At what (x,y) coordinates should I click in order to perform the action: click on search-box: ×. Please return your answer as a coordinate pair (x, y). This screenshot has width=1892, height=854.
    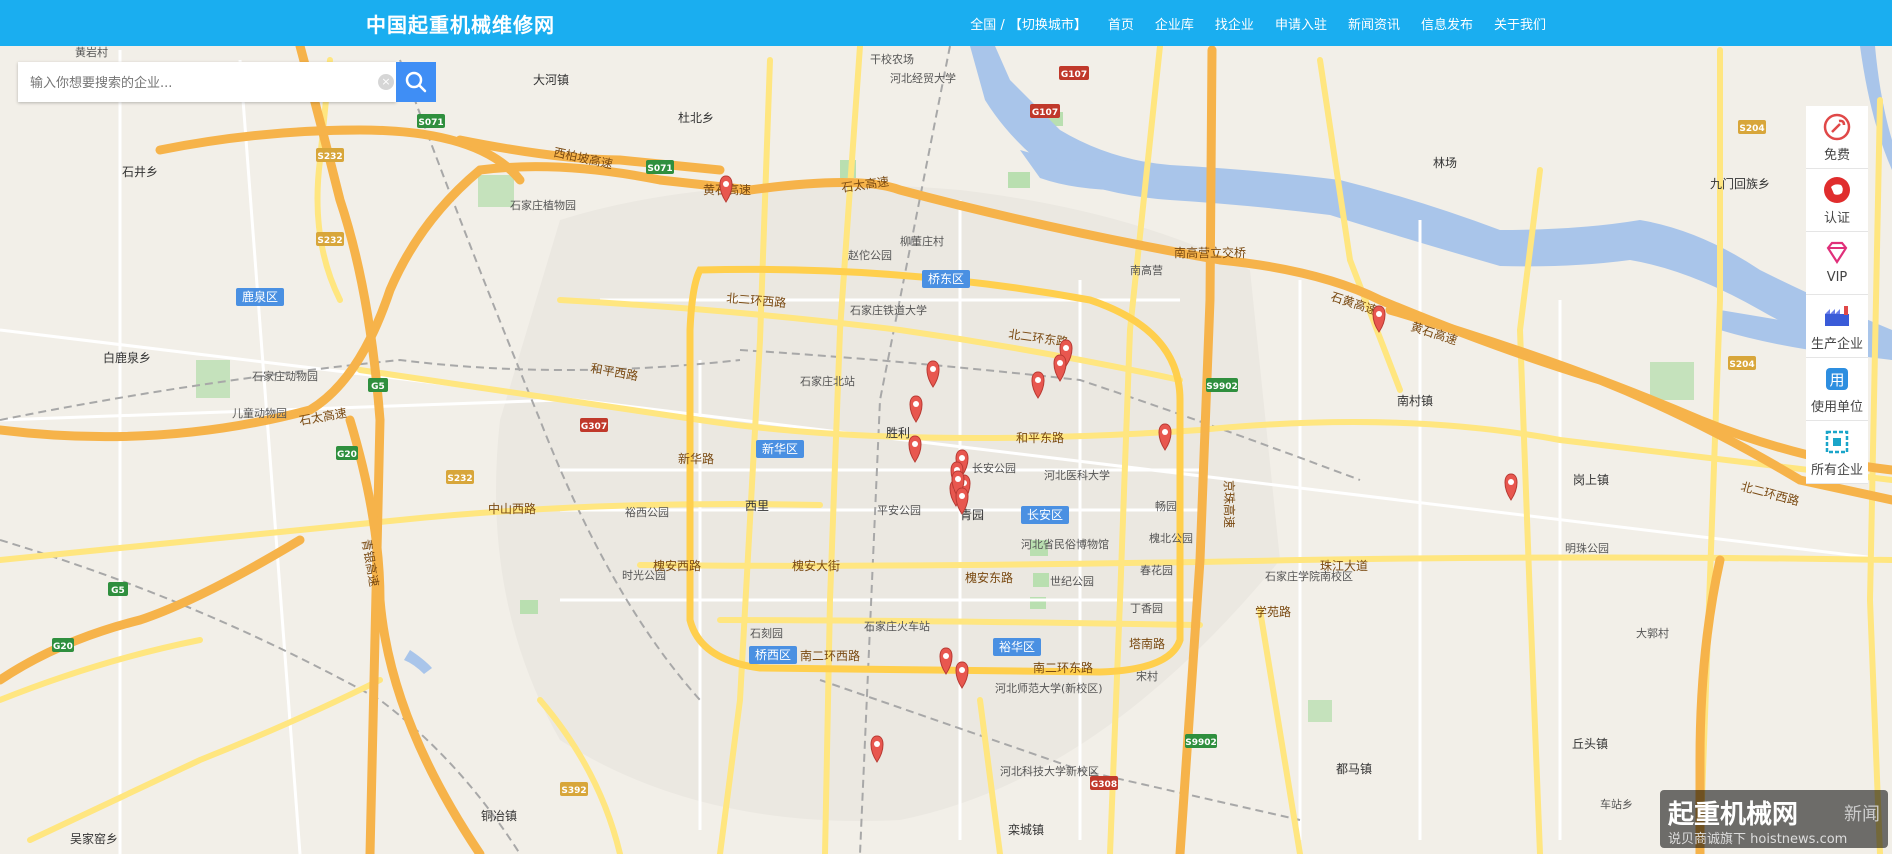
    Looking at the image, I should click on (207, 82).